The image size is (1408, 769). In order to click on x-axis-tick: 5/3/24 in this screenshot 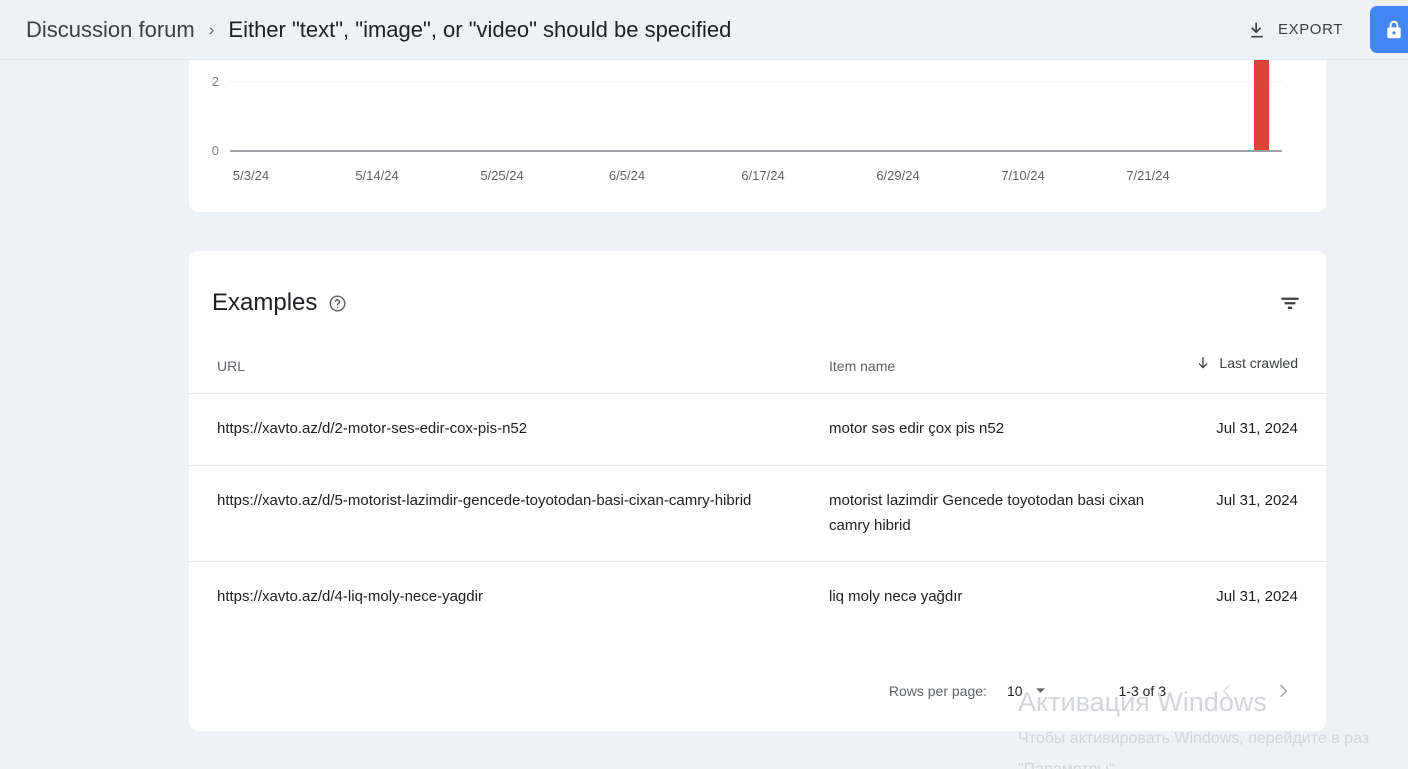, I will do `click(251, 175)`.